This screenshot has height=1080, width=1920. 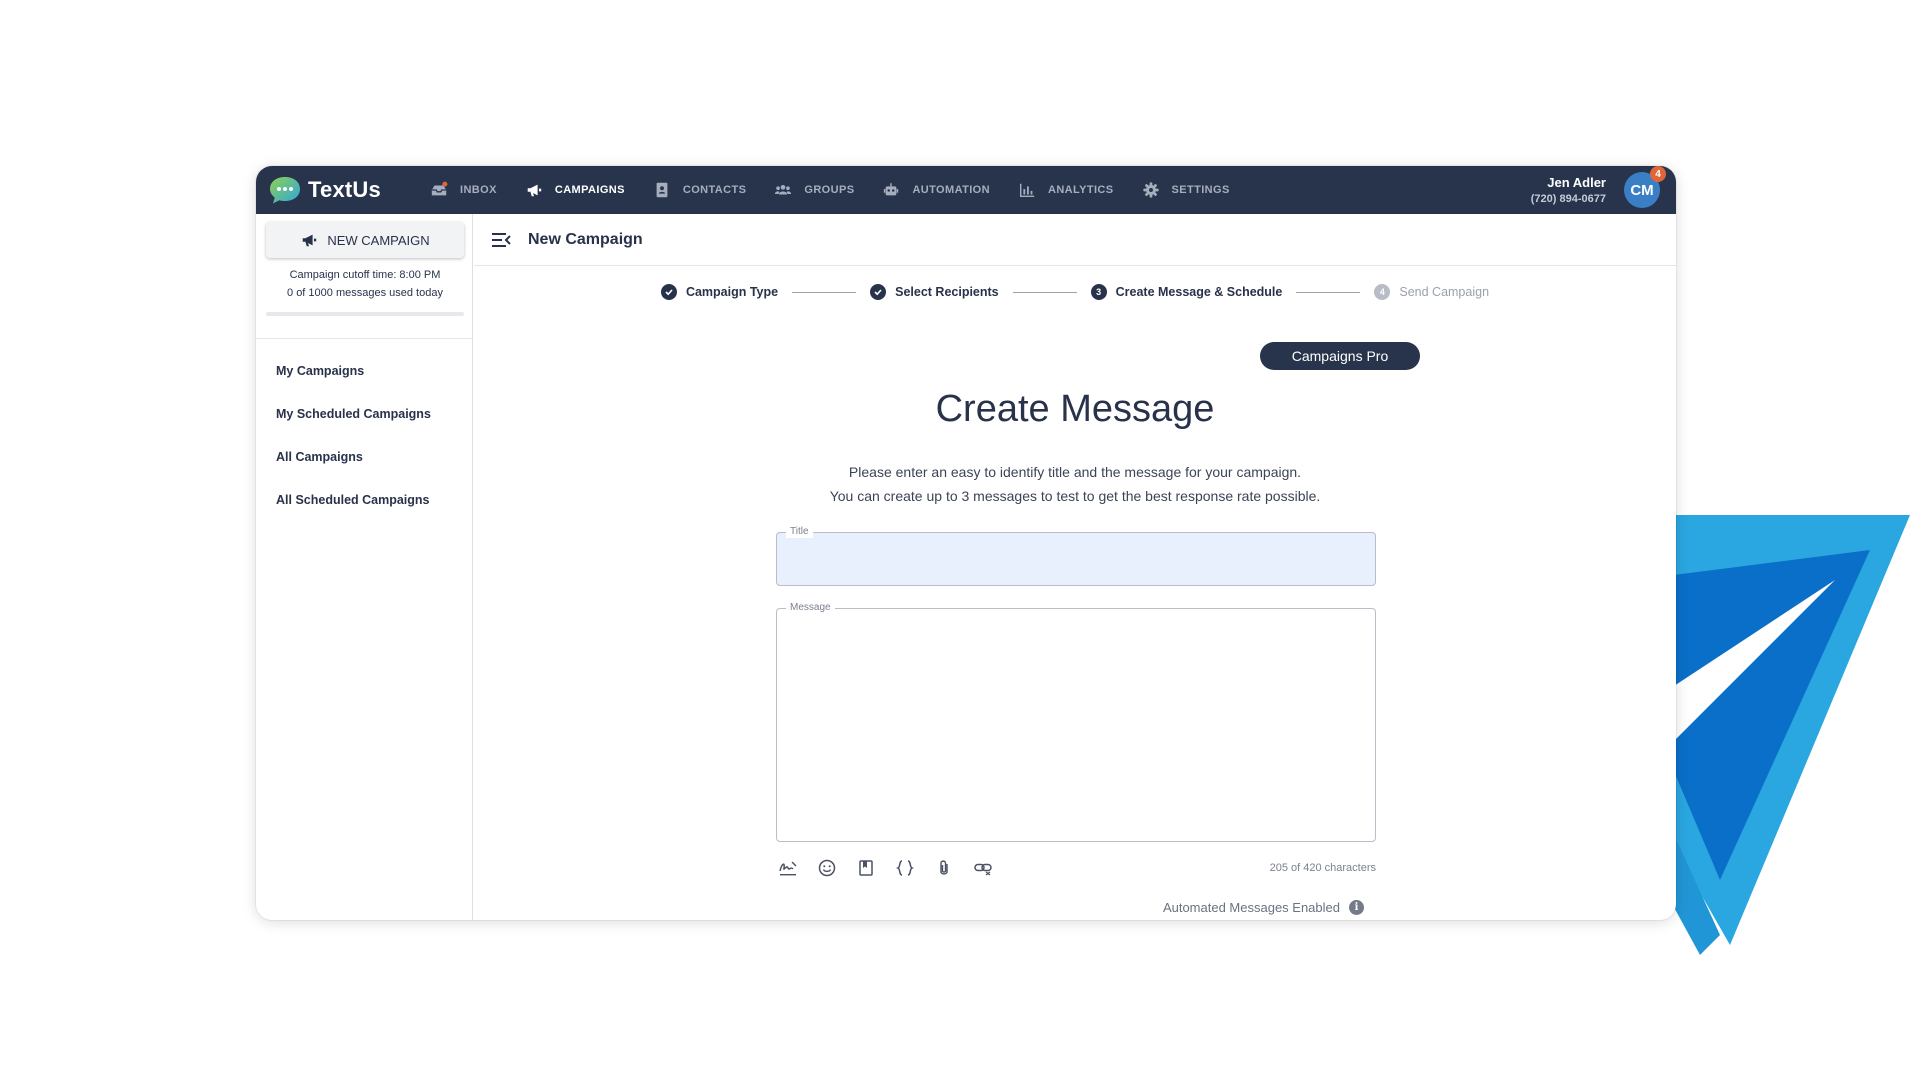 I want to click on message-toolbar: 205 of 420 characters, so click(x=1076, y=868).